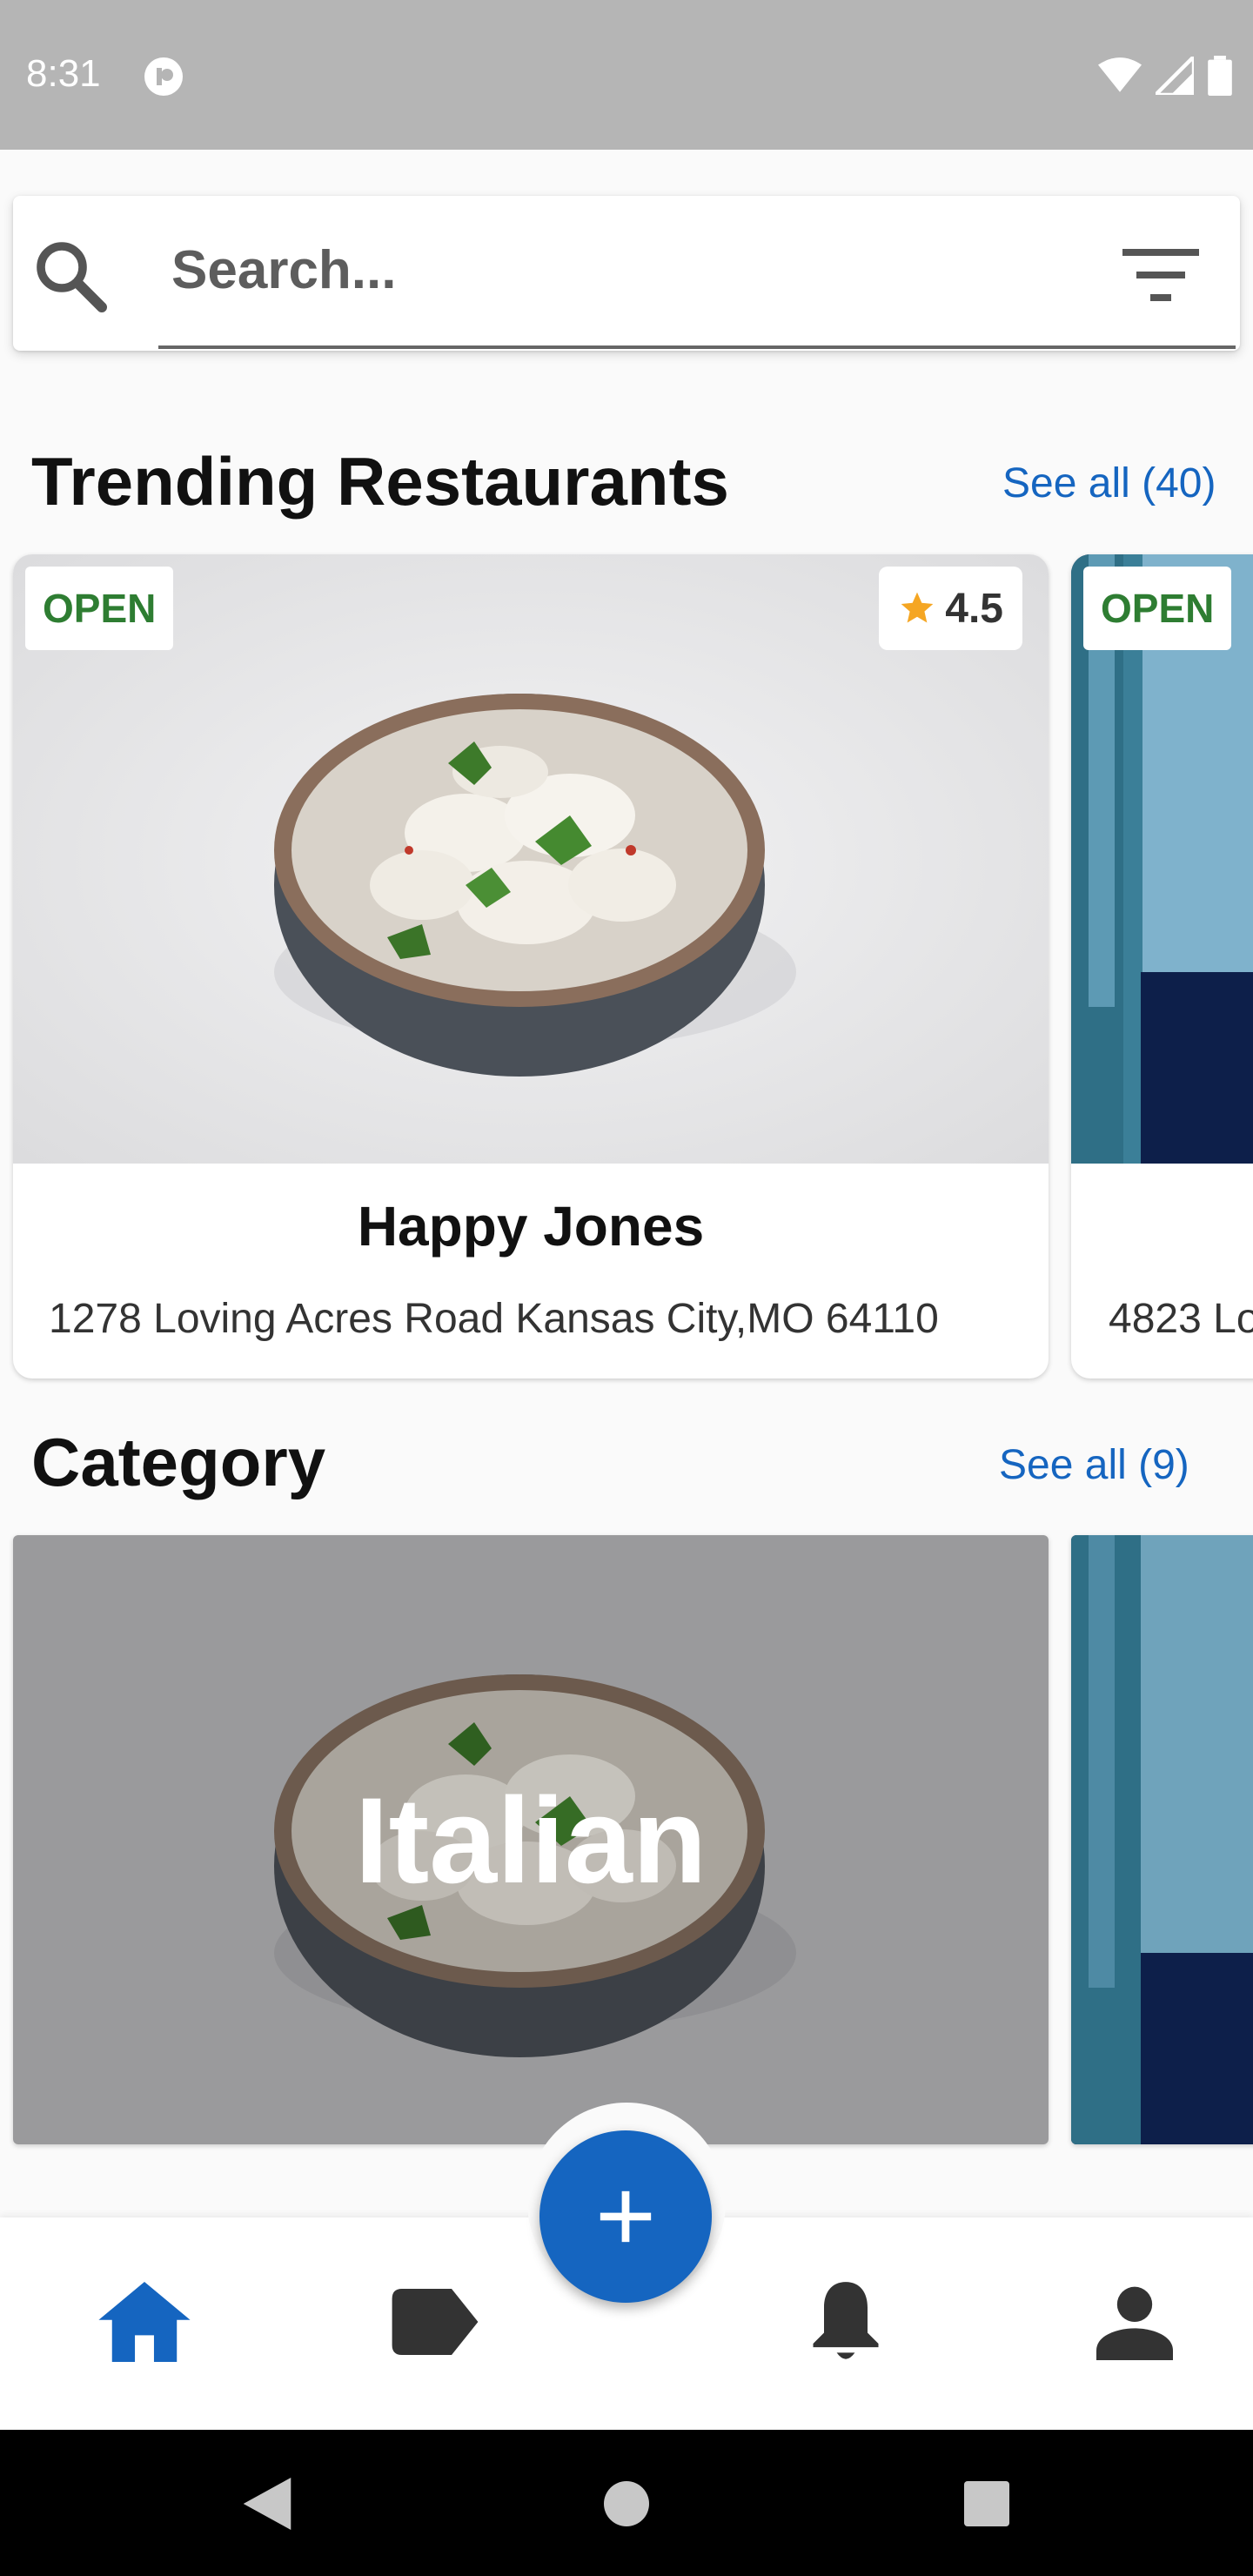  I want to click on restaurant-address: 4823 Lo, so click(1181, 1319).